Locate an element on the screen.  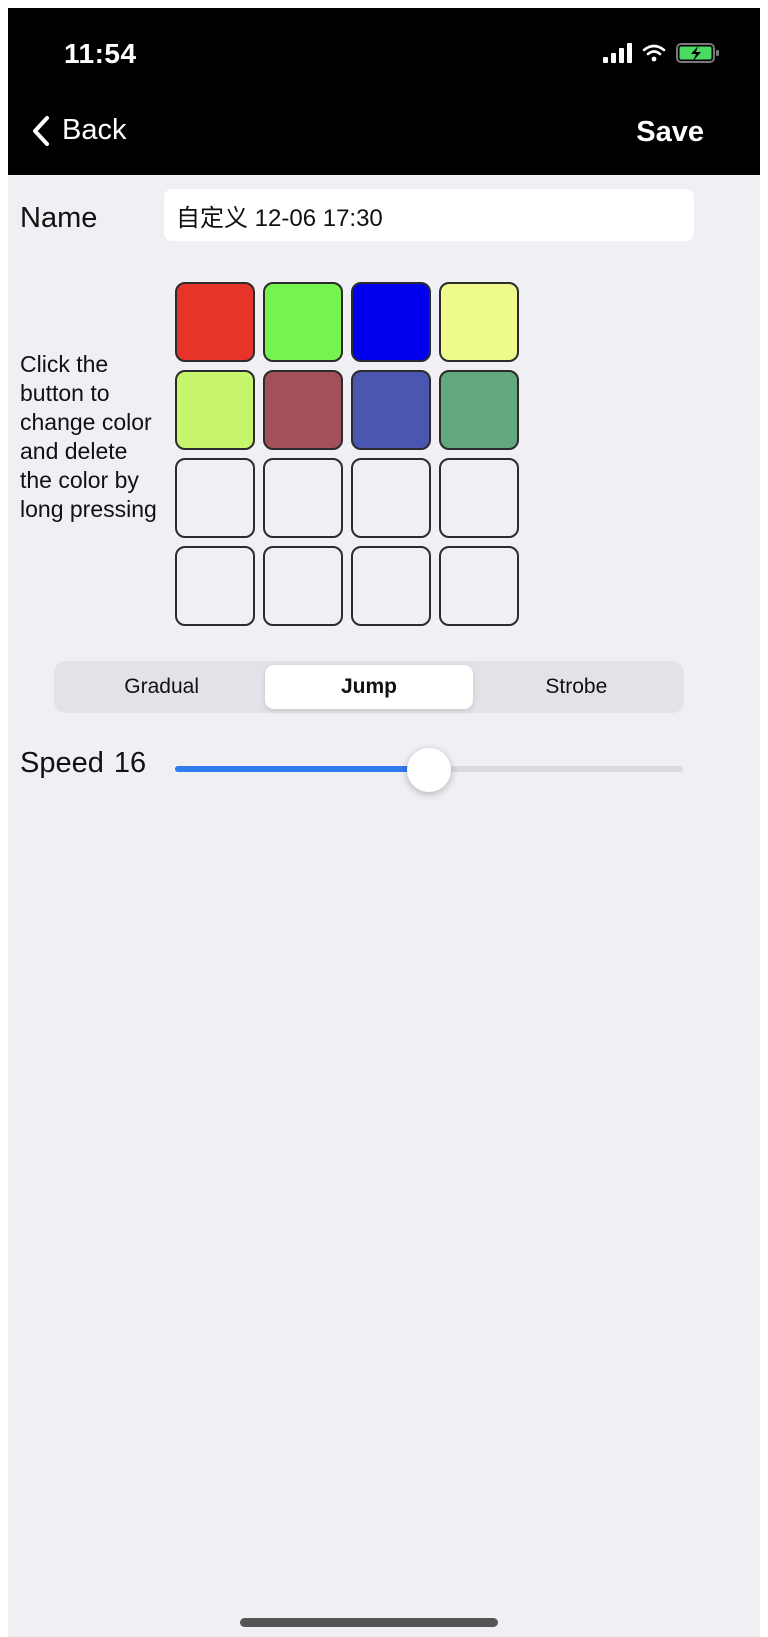
save-button: Save is located at coordinates (670, 132).